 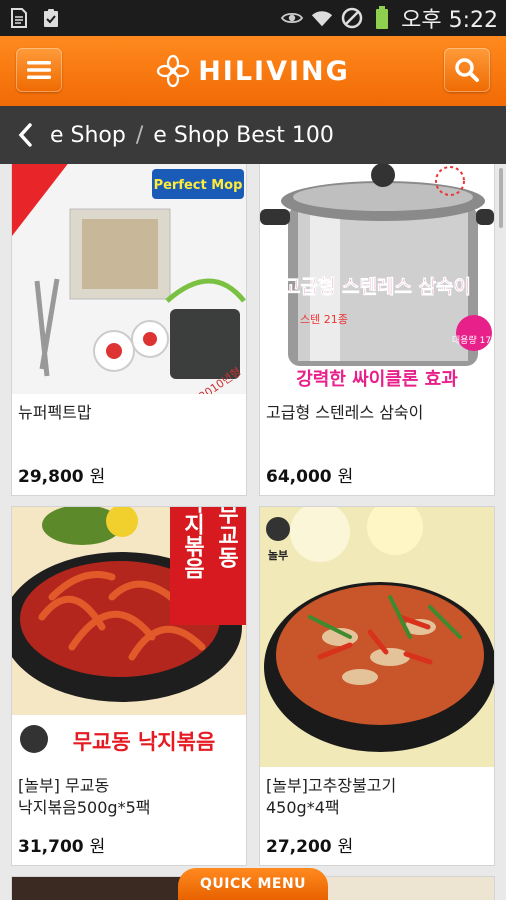 What do you see at coordinates (253, 884) in the screenshot?
I see `quick-menu-button: QUICK MENU` at bounding box center [253, 884].